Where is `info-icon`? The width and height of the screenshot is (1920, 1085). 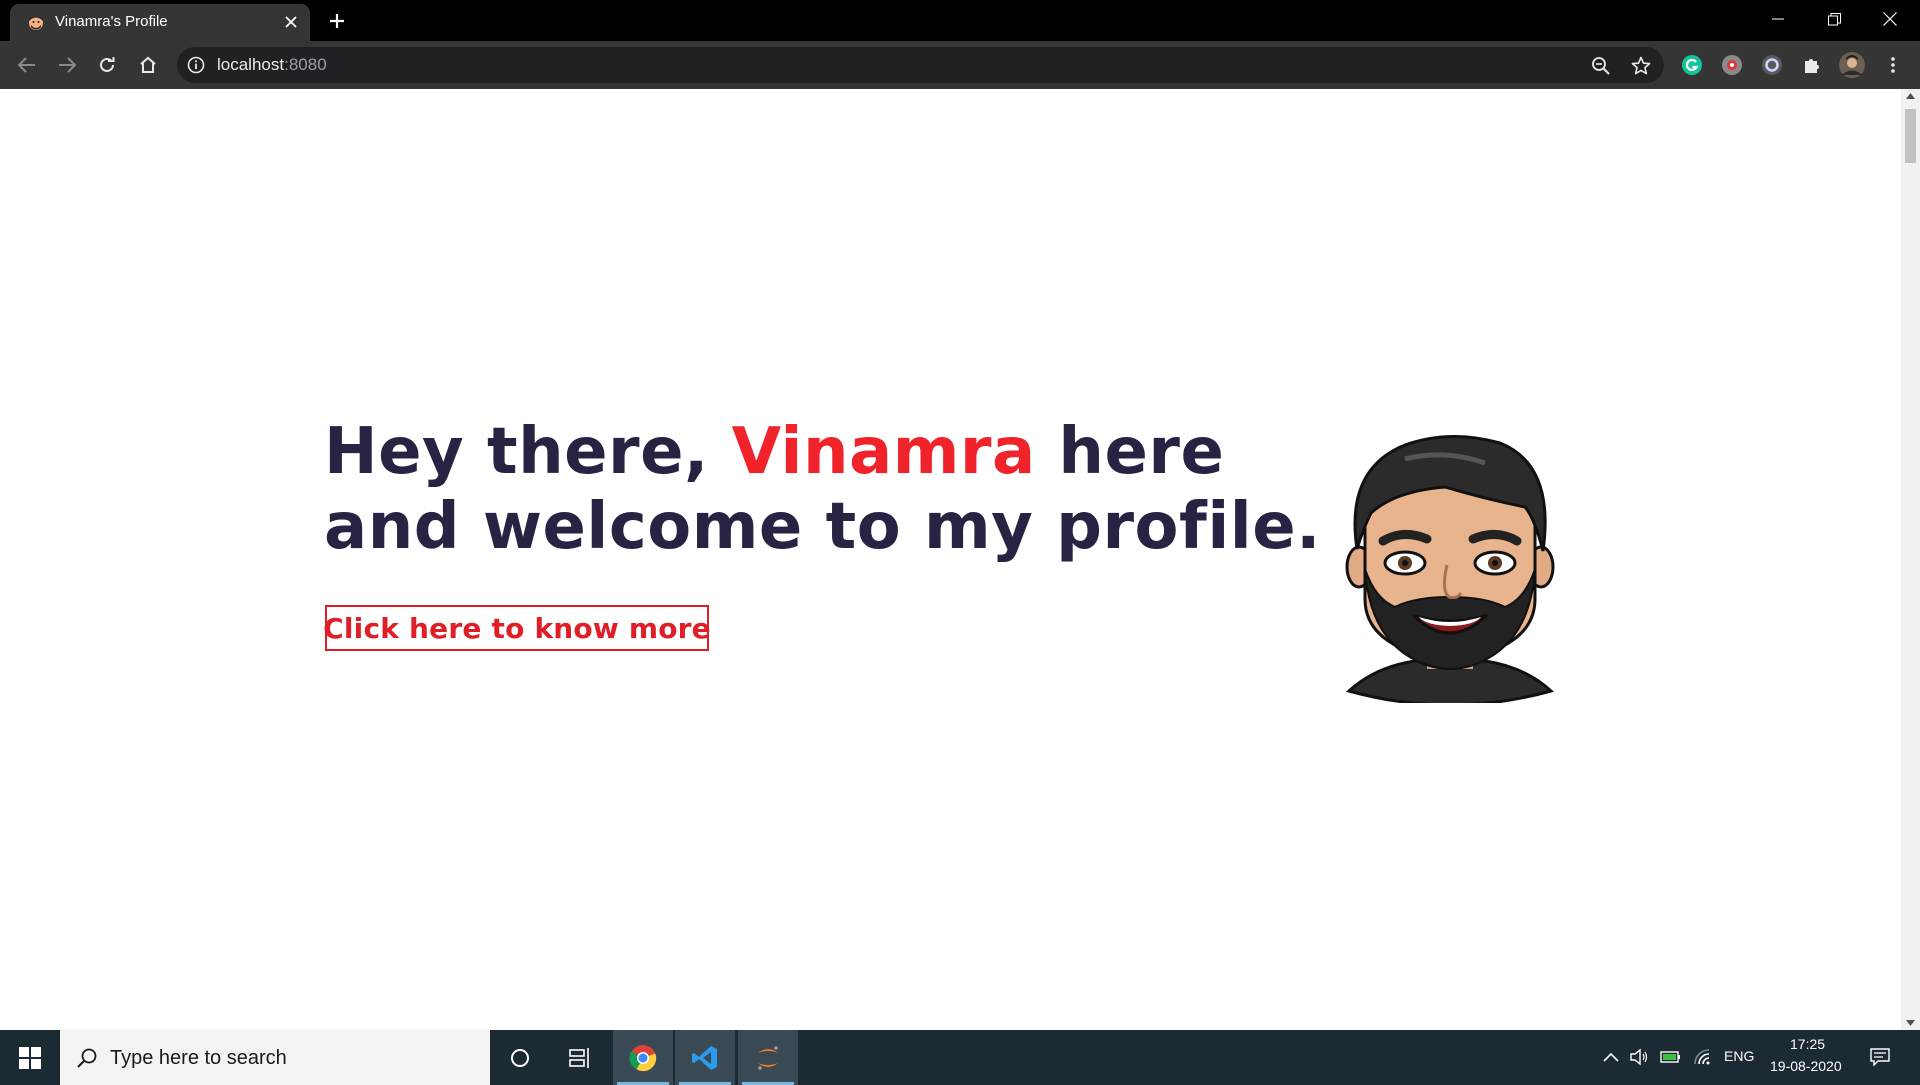 info-icon is located at coordinates (196, 65).